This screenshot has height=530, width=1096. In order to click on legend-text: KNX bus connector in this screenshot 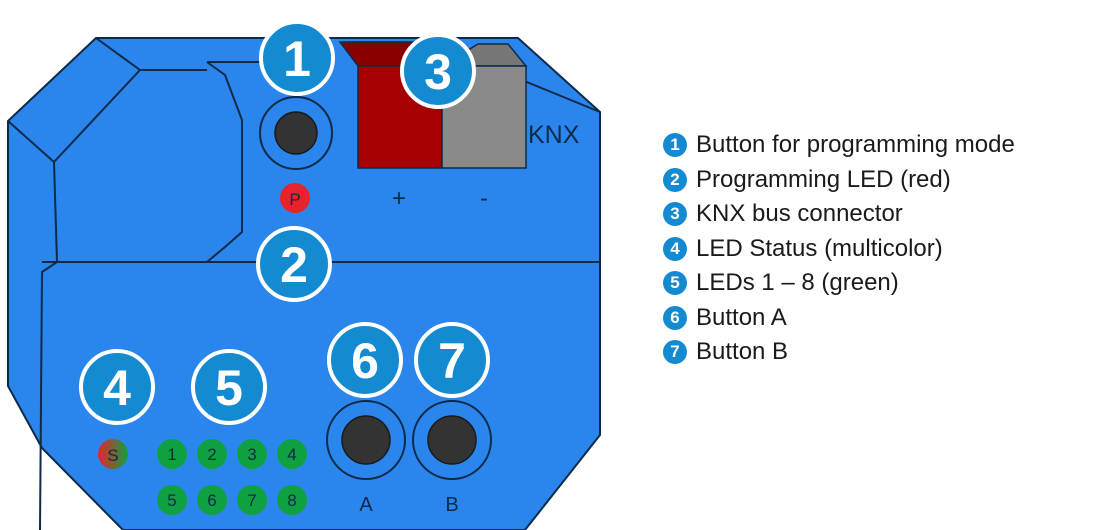, I will do `click(799, 214)`.